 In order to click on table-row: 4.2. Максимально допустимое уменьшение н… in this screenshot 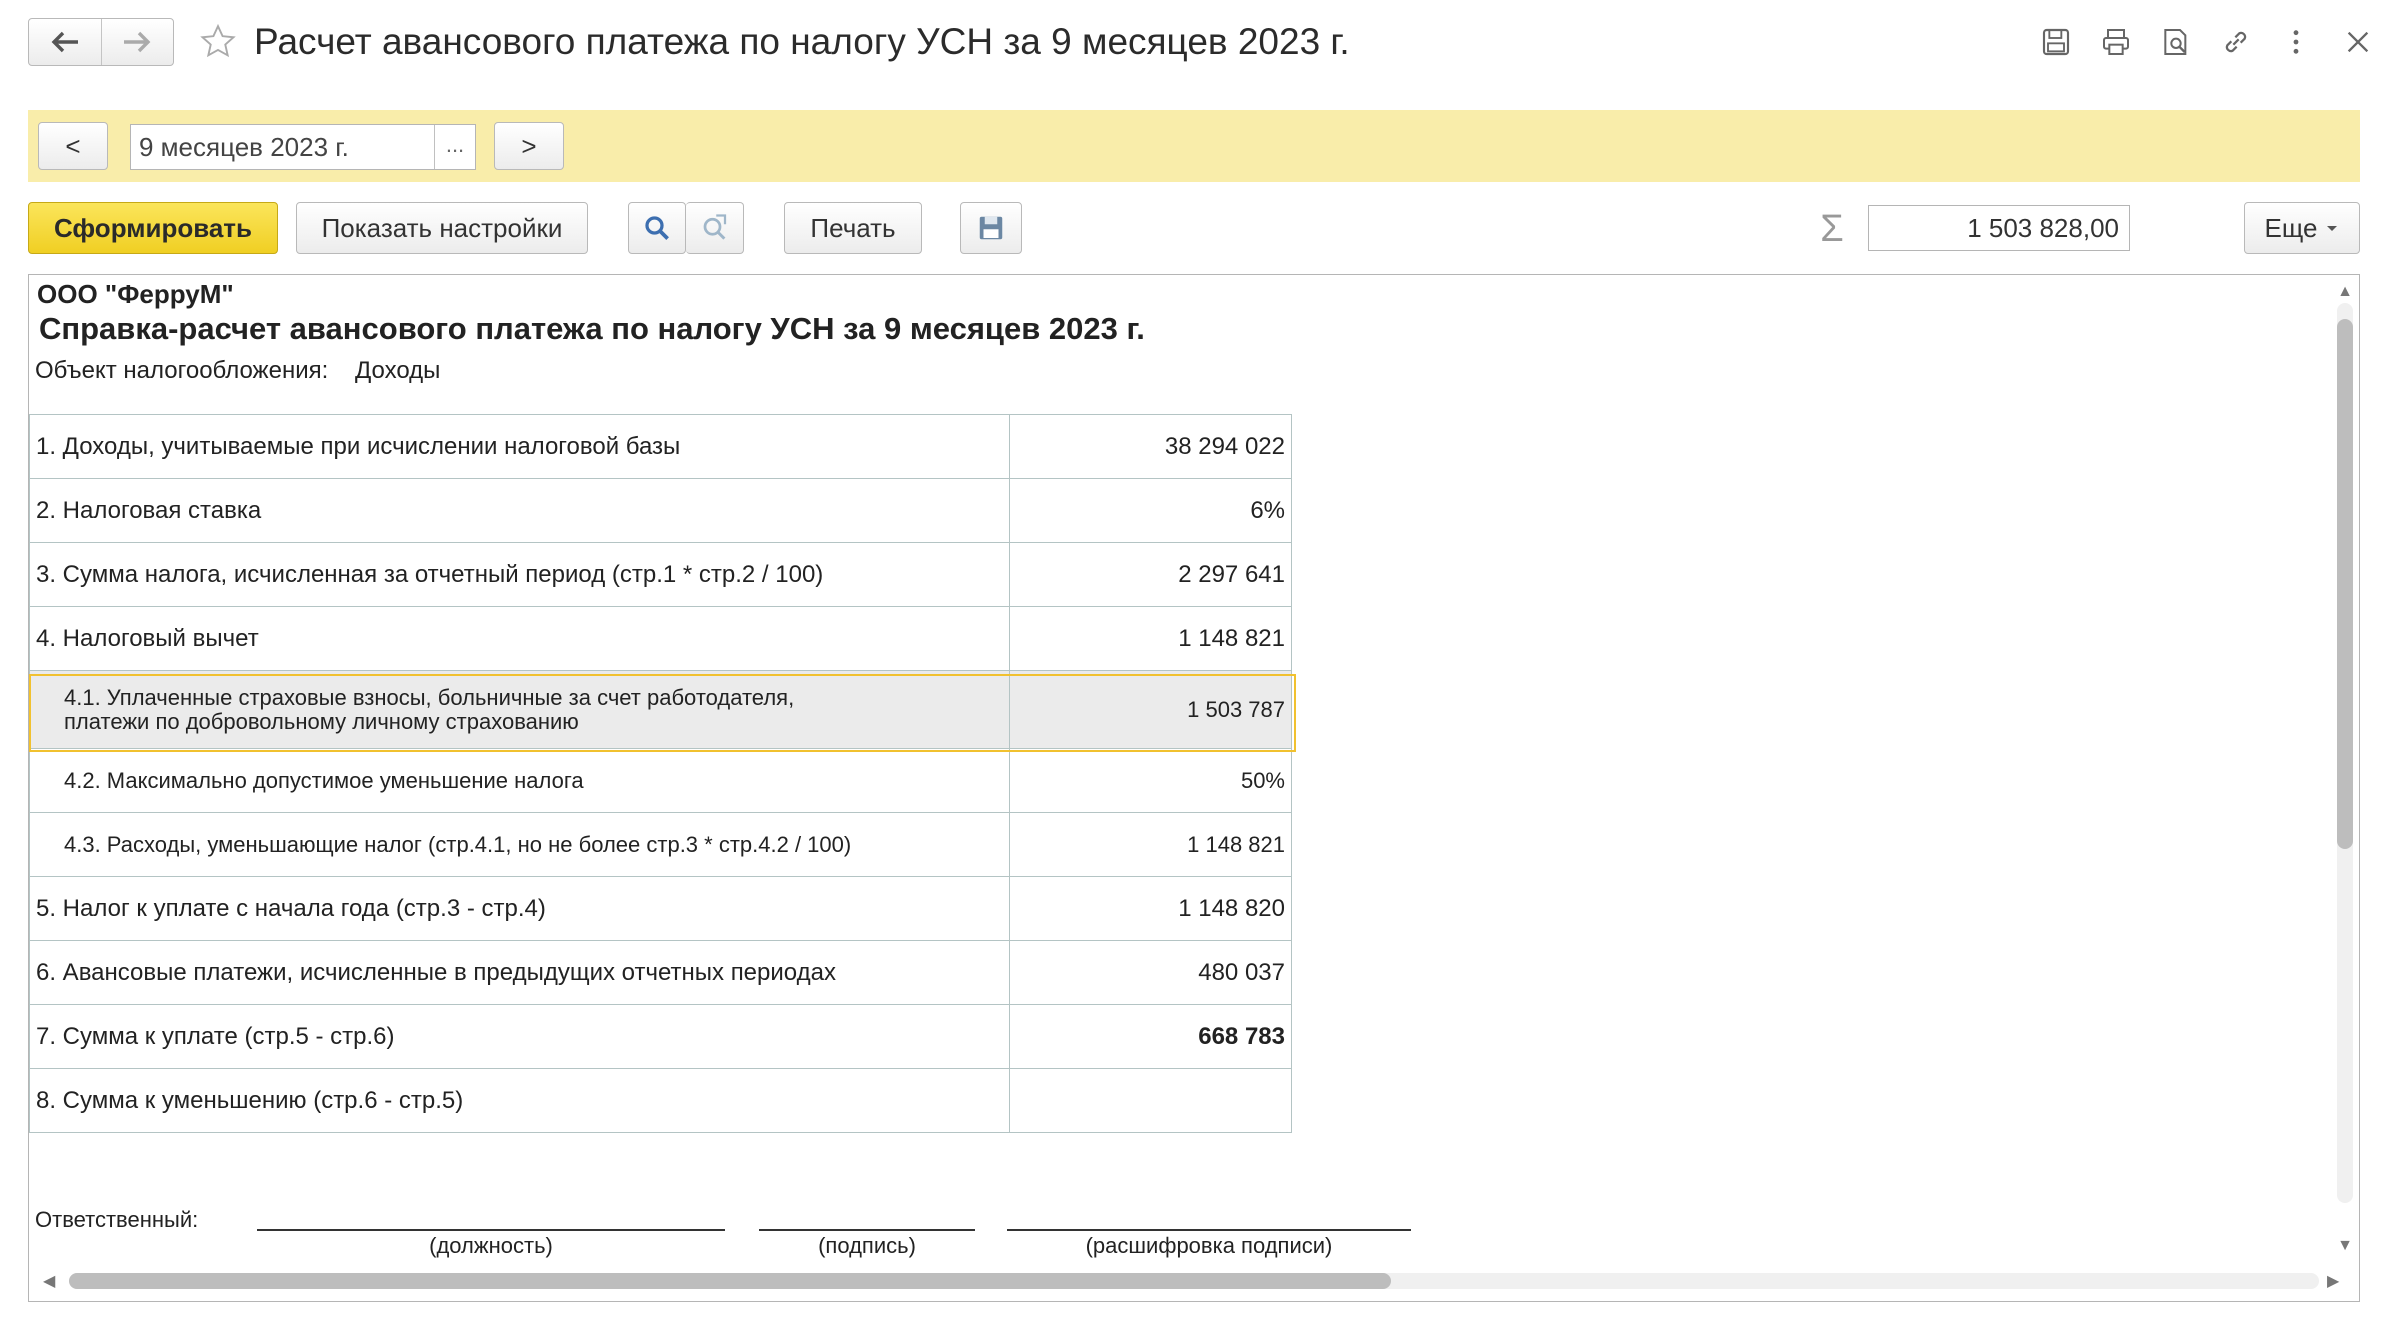, I will do `click(660, 780)`.